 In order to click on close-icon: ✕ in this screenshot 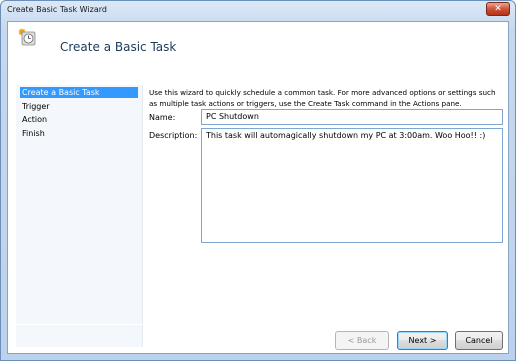, I will do `click(498, 8)`.